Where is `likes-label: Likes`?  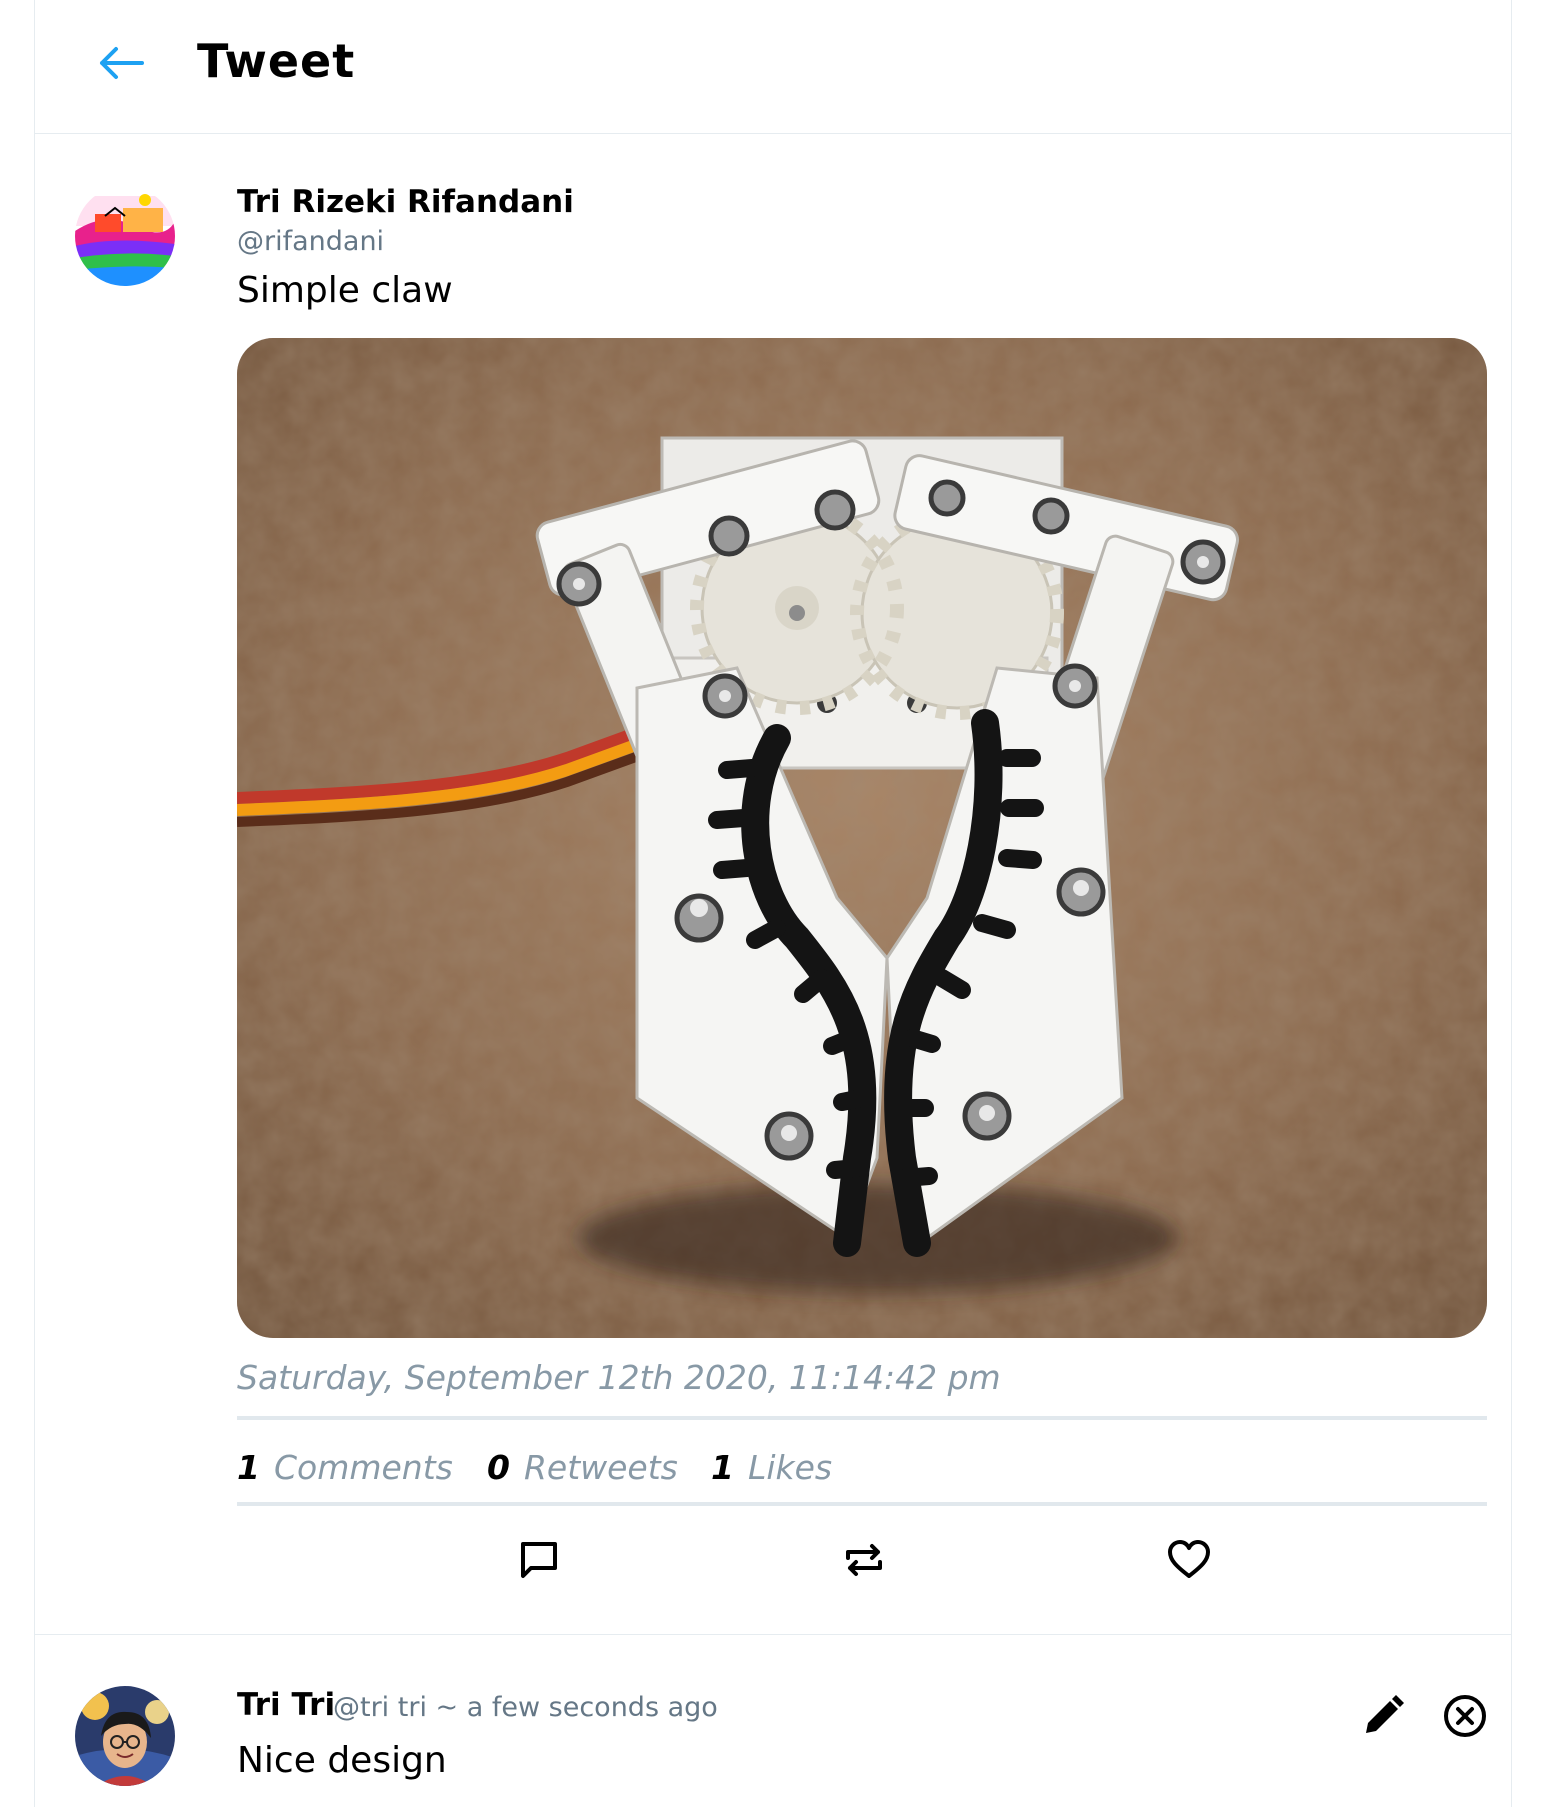
likes-label: Likes is located at coordinates (790, 1467).